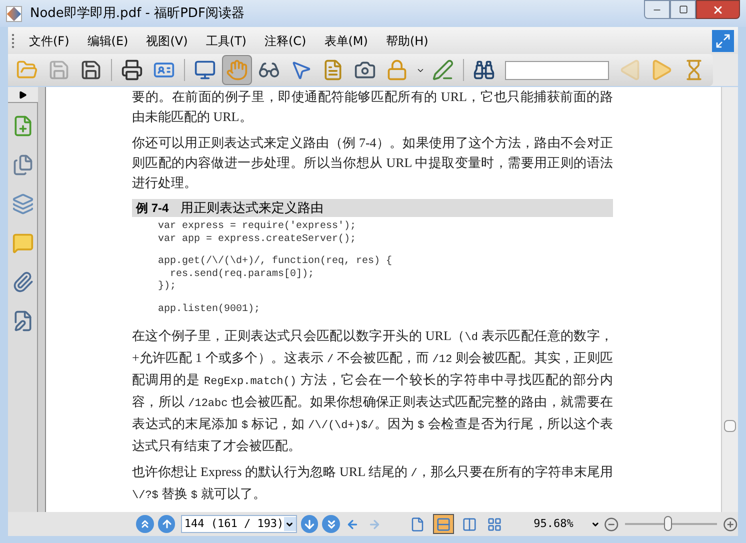 This screenshot has width=746, height=543. What do you see at coordinates (226, 41) in the screenshot?
I see `menu-item: 工具(T)` at bounding box center [226, 41].